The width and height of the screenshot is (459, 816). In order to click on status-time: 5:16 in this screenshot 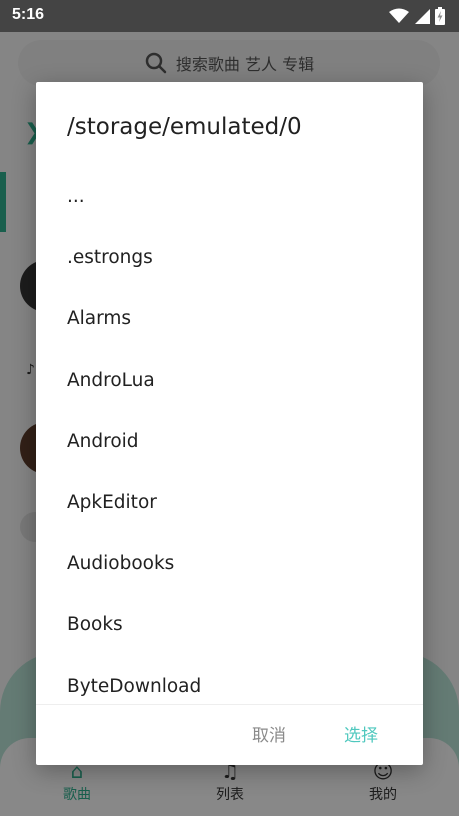, I will do `click(28, 14)`.